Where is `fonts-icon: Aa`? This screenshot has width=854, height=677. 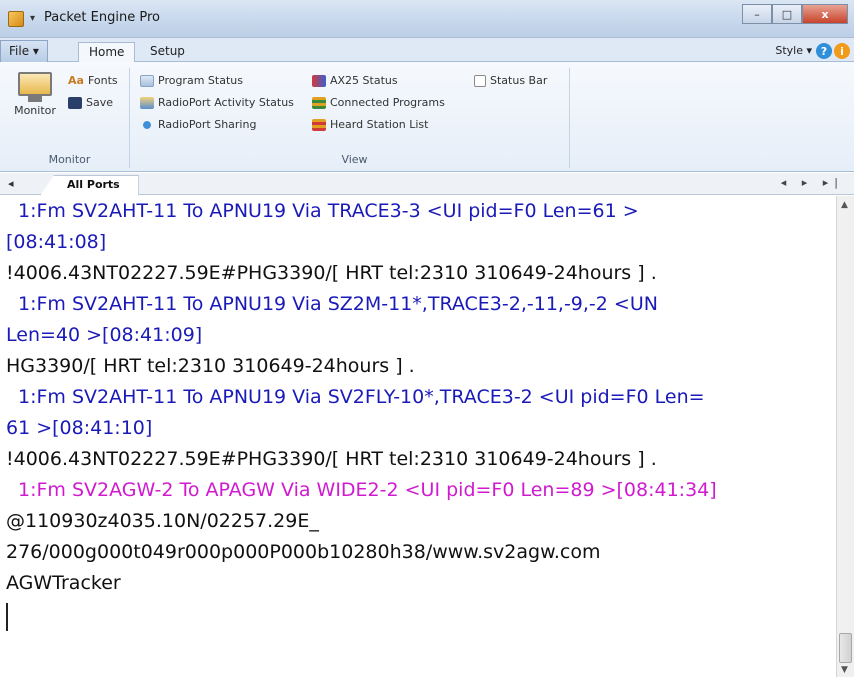
fonts-icon: Aa is located at coordinates (76, 80).